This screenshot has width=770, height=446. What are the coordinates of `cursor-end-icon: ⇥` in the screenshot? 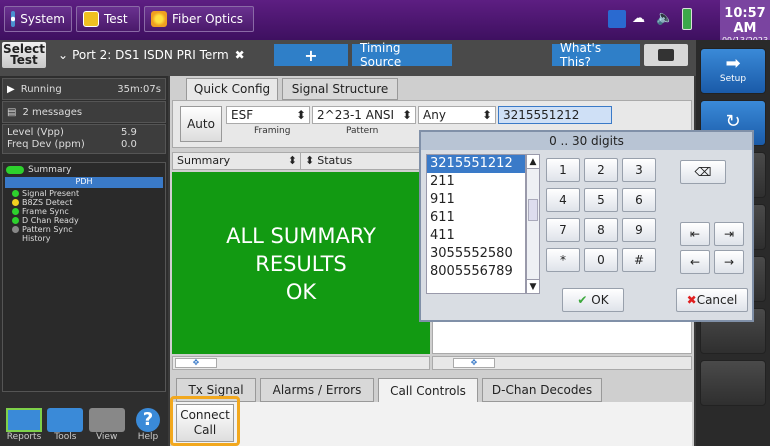 It's located at (729, 234).